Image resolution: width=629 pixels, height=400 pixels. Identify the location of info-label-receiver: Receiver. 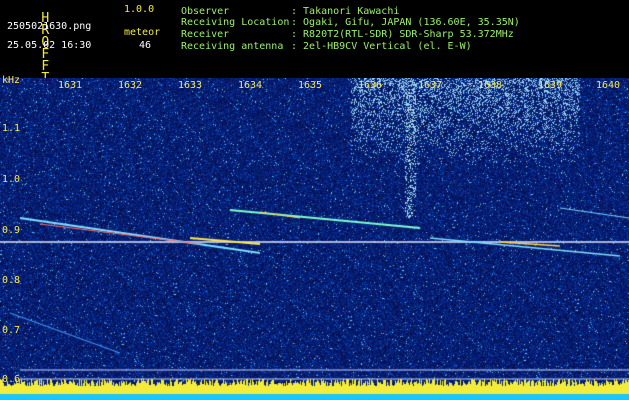
(205, 34).